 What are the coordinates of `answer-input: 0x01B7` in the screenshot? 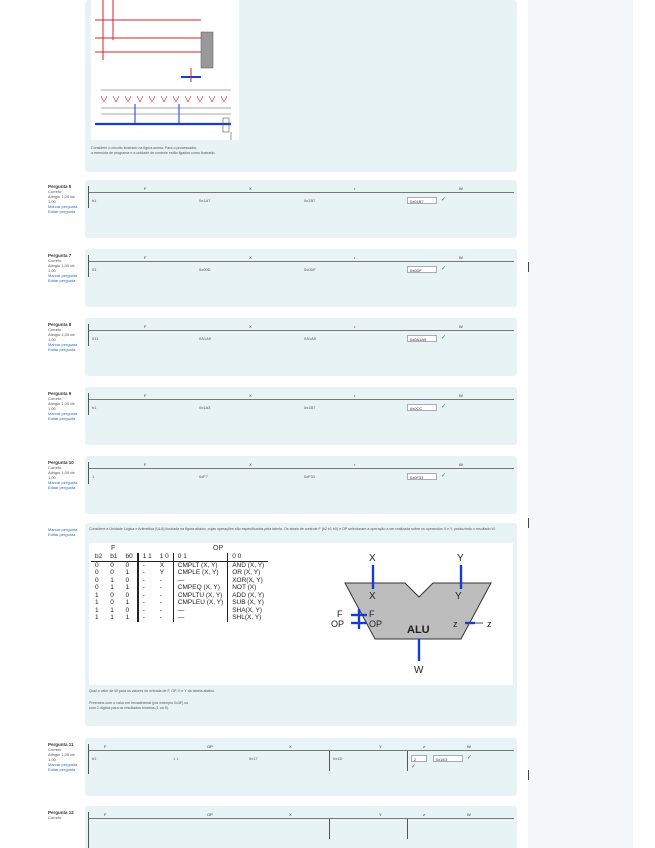 It's located at (422, 200).